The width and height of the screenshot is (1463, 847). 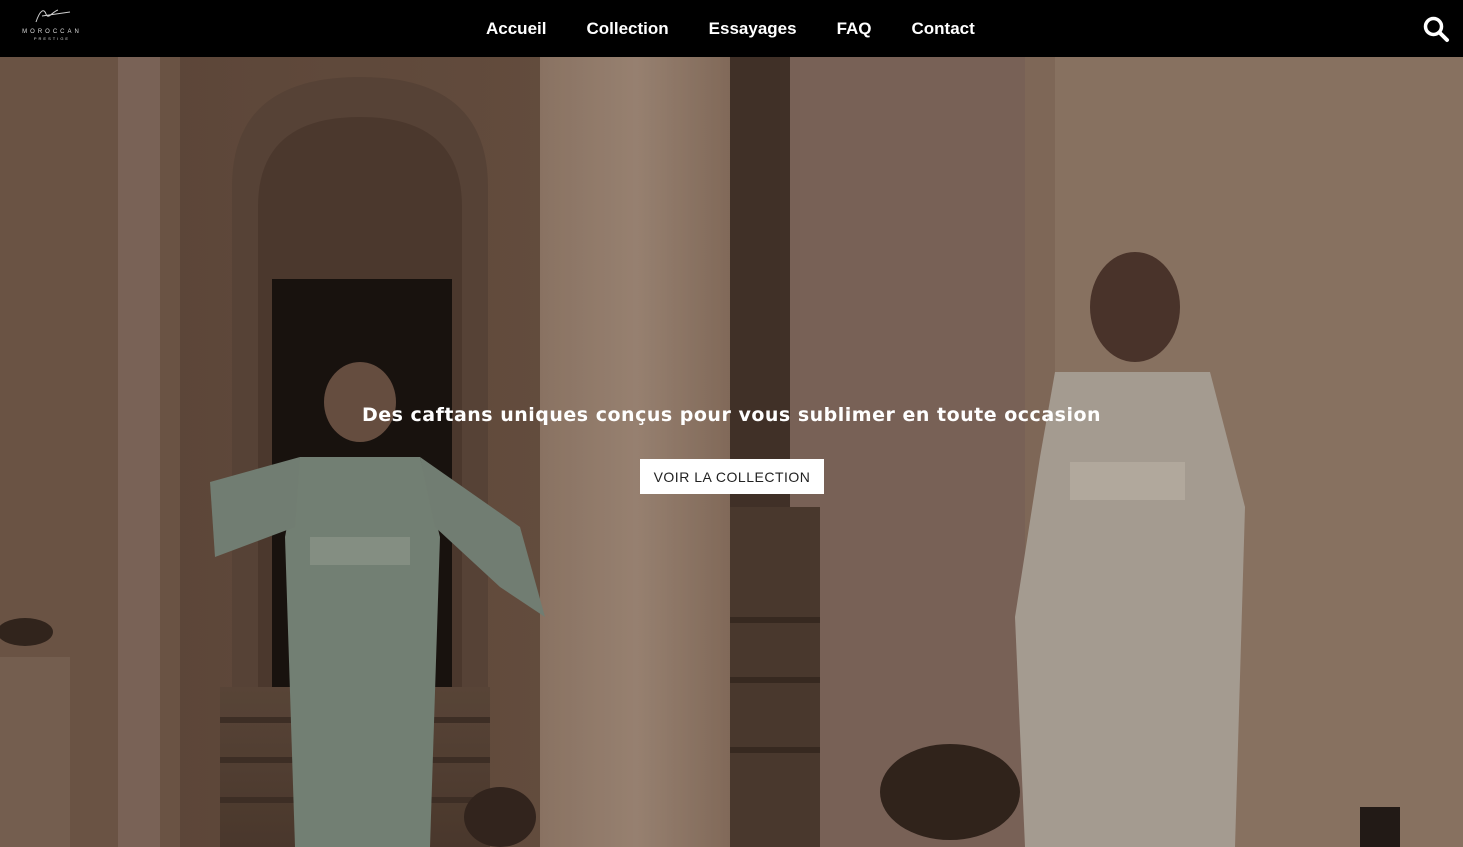 I want to click on logo-brand-name: MOROCCAN, so click(x=52, y=32).